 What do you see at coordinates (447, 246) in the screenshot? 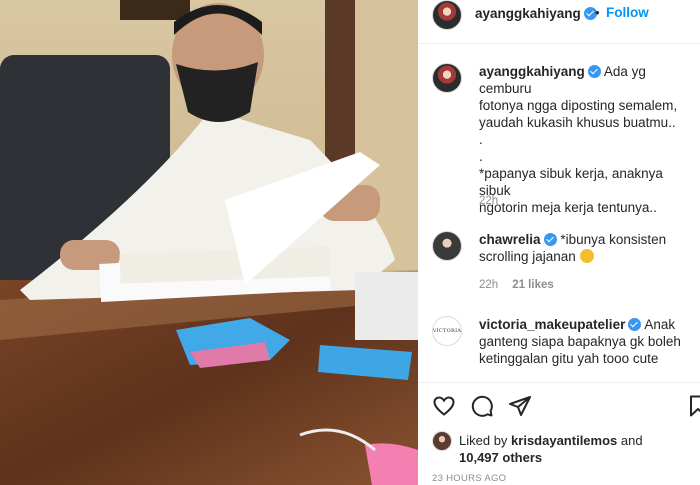
I see `commenter-avatar` at bounding box center [447, 246].